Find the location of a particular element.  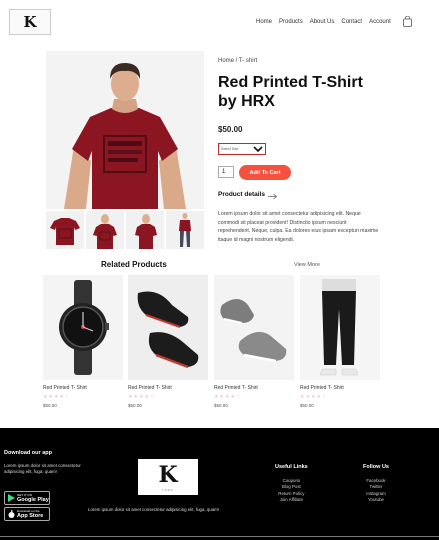

black-shoes-photo is located at coordinates (168, 327).